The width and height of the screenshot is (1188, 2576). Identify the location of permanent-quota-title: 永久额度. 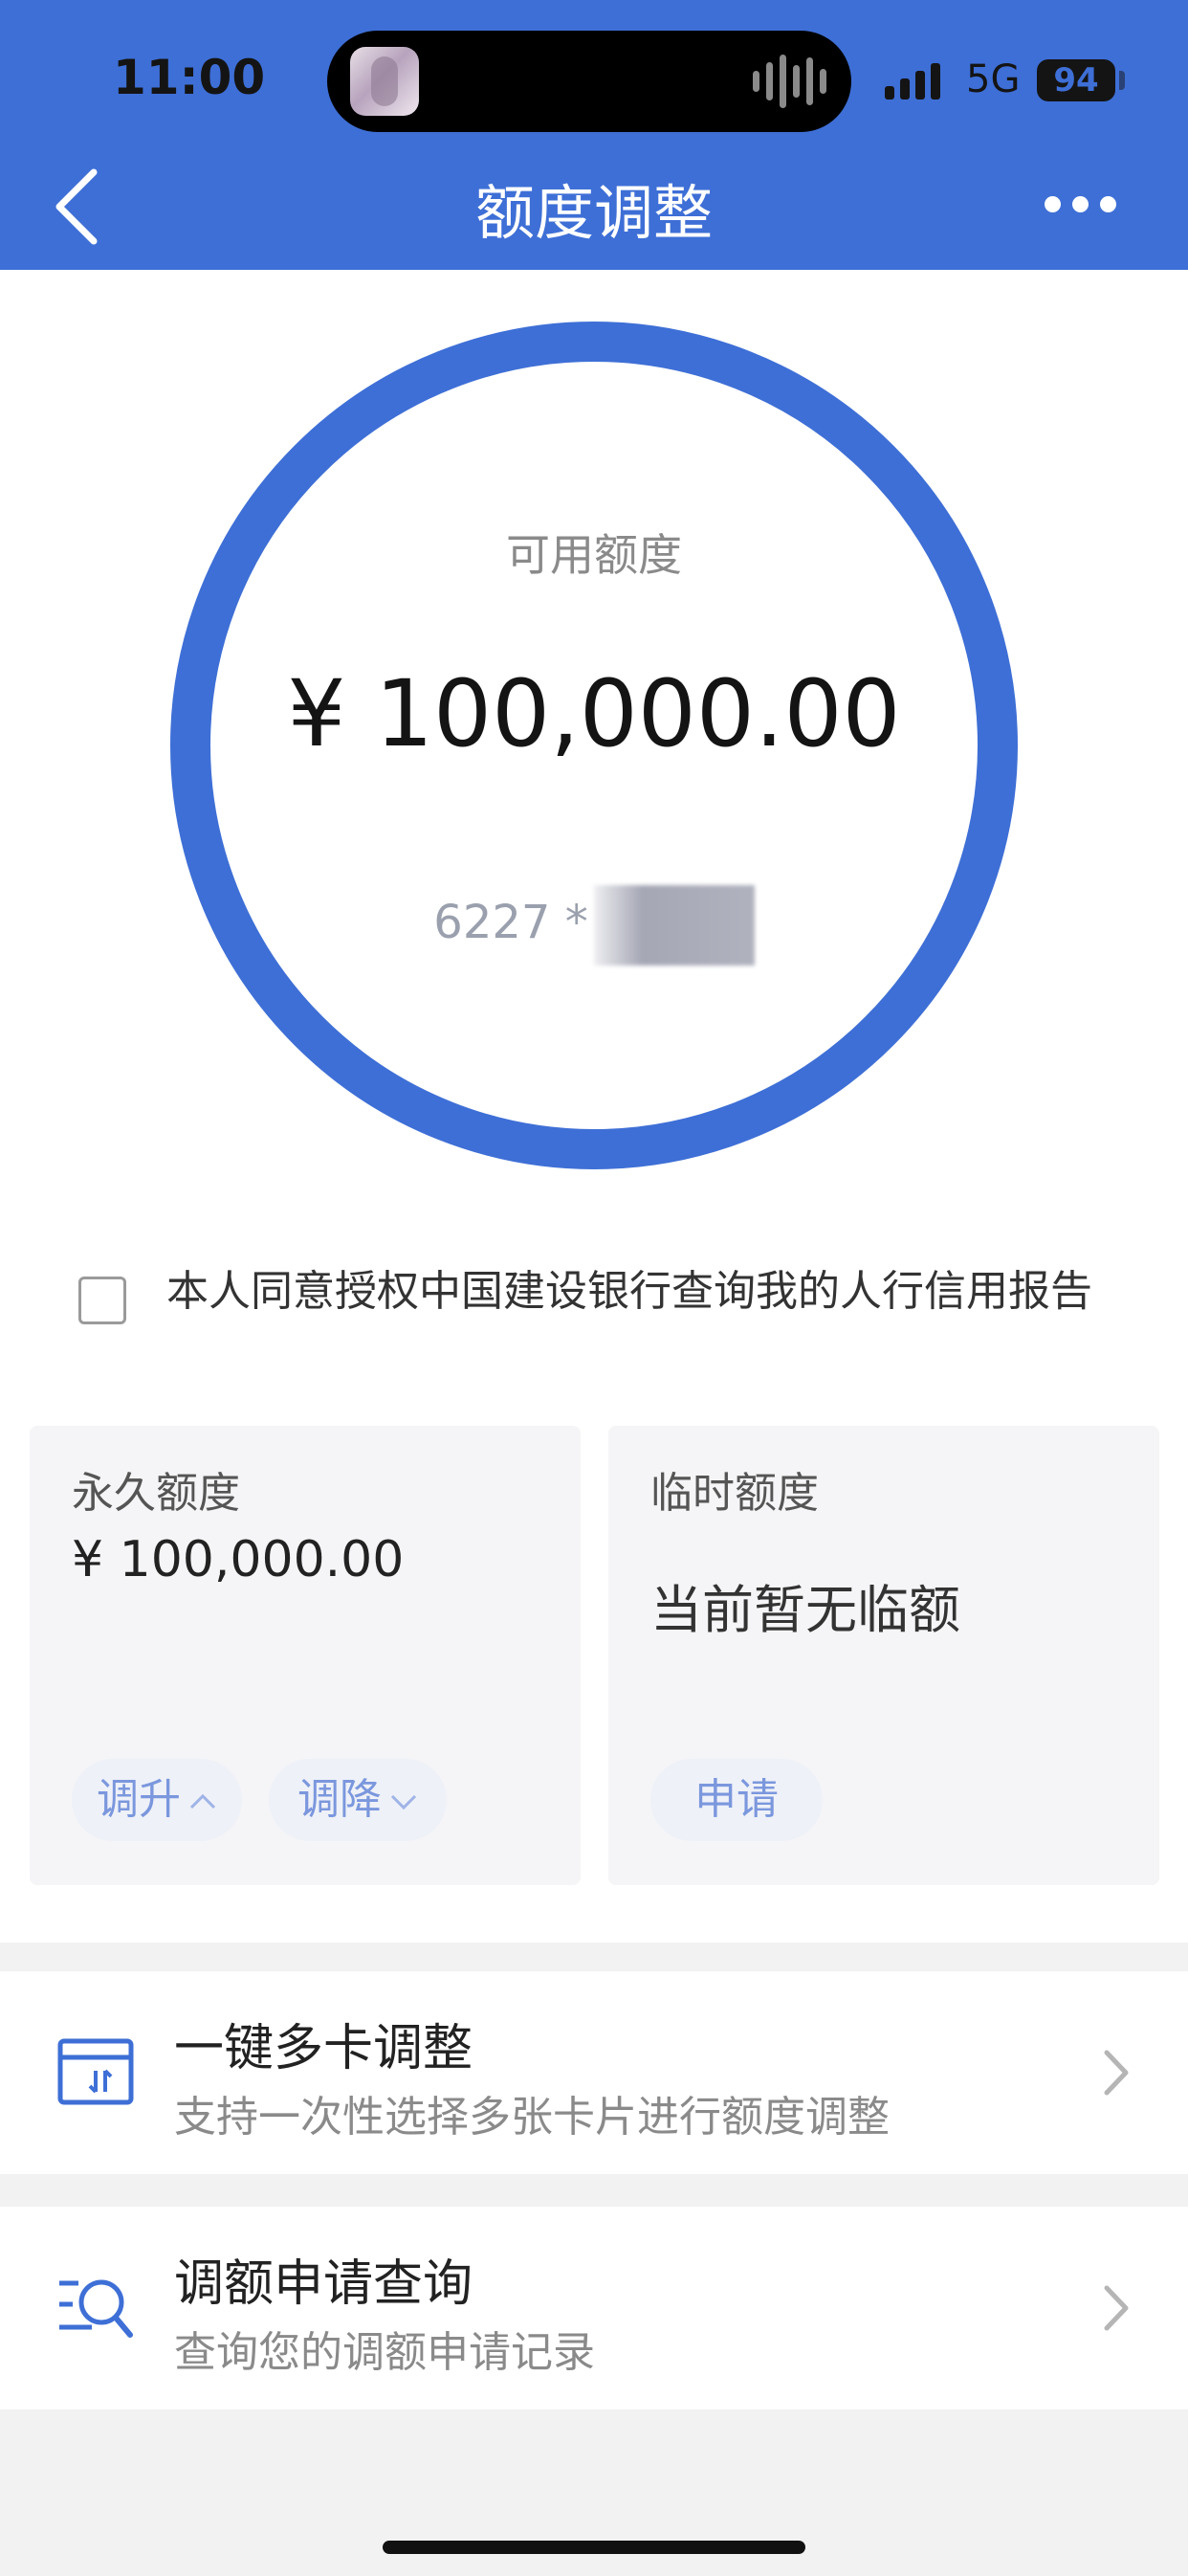
(156, 1493).